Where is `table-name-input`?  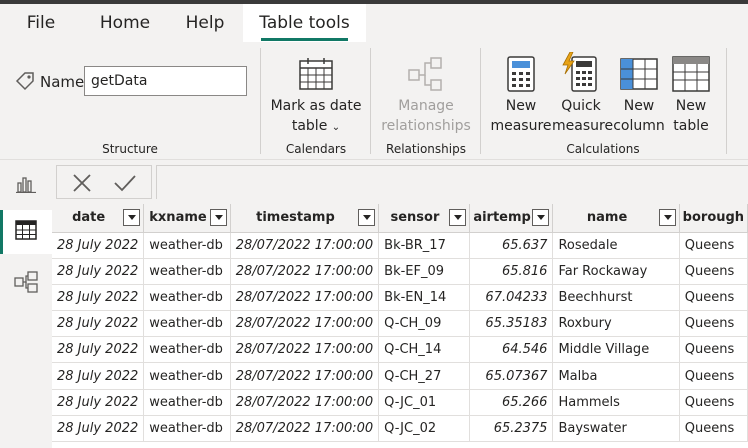 table-name-input is located at coordinates (165, 81).